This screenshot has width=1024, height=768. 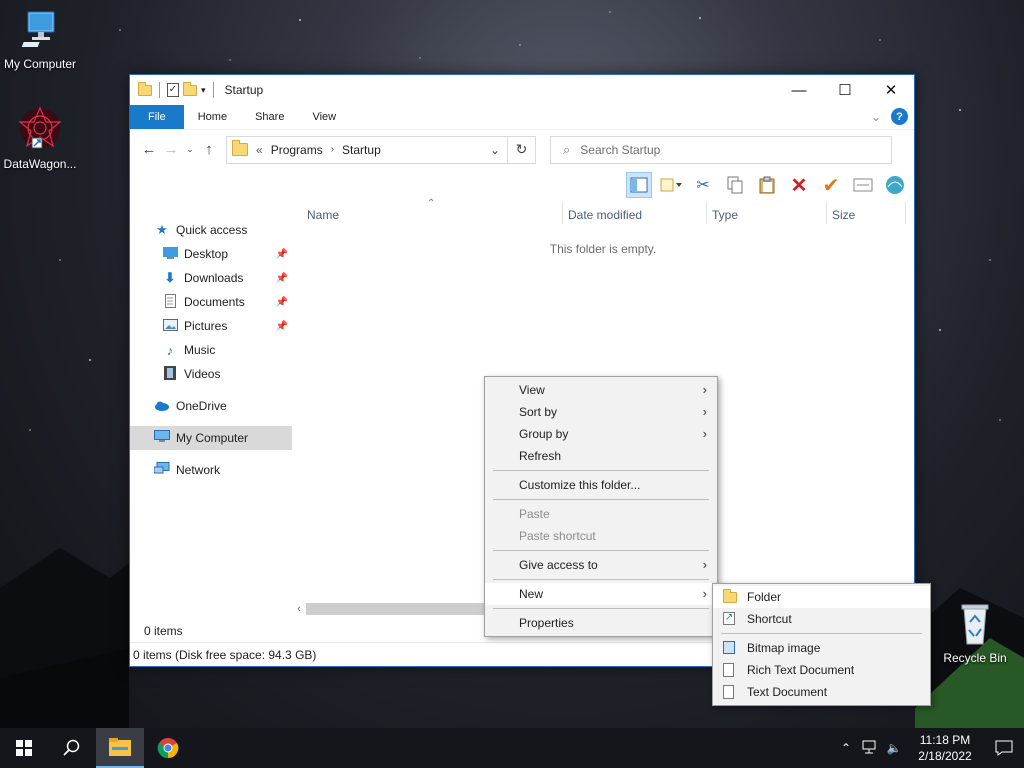 What do you see at coordinates (729, 618) in the screenshot?
I see `shortcut-icon: ↗` at bounding box center [729, 618].